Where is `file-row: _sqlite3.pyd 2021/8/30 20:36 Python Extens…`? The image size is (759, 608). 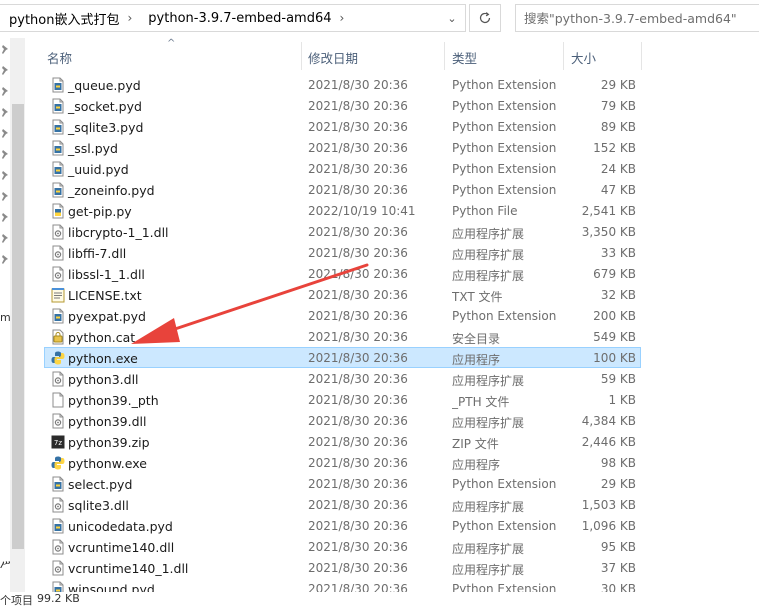 file-row: _sqlite3.pyd 2021/8/30 20:36 Python Extens… is located at coordinates (342, 126).